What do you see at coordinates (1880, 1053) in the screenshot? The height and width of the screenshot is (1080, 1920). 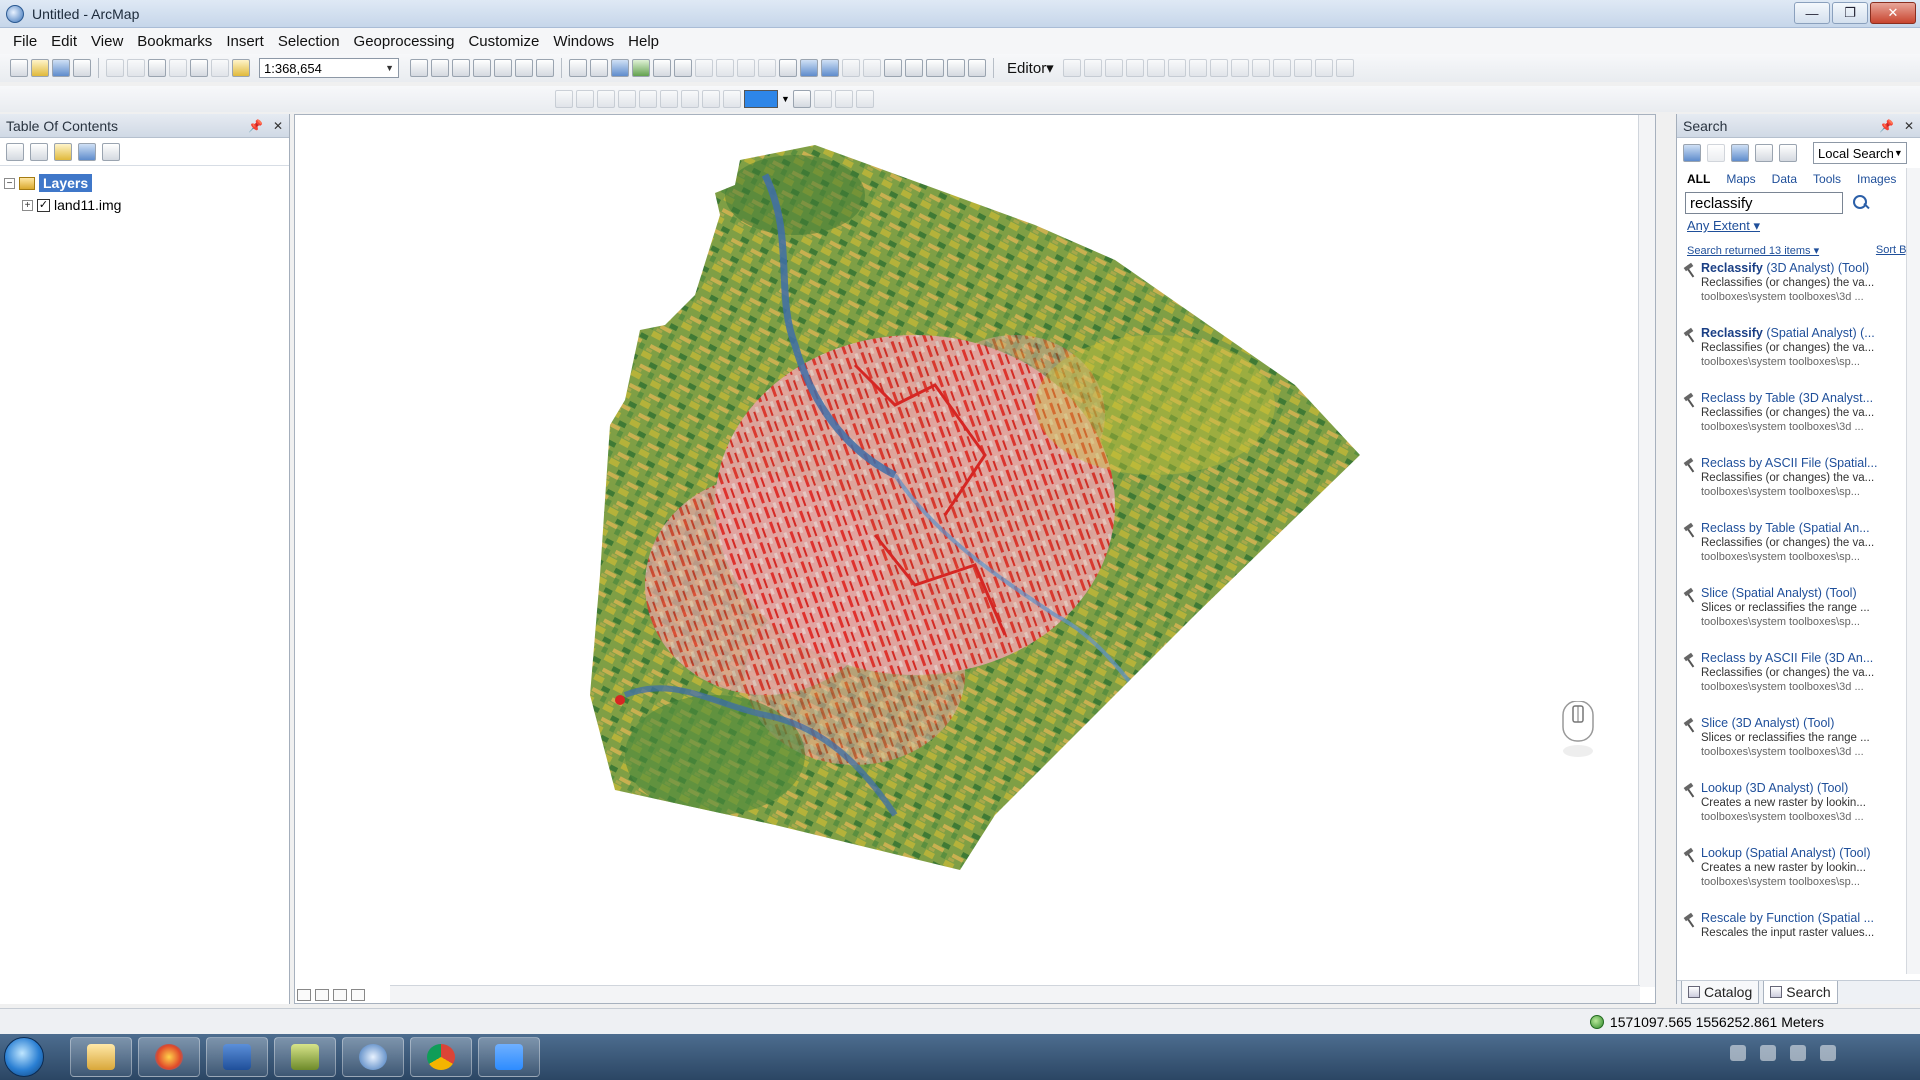 I see `clock` at bounding box center [1880, 1053].